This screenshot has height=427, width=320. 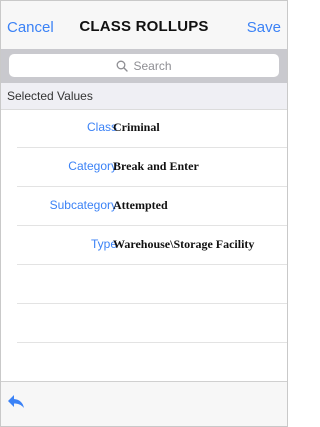 I want to click on list-item-subcategory: Subcategory Attempted, so click(x=152, y=206).